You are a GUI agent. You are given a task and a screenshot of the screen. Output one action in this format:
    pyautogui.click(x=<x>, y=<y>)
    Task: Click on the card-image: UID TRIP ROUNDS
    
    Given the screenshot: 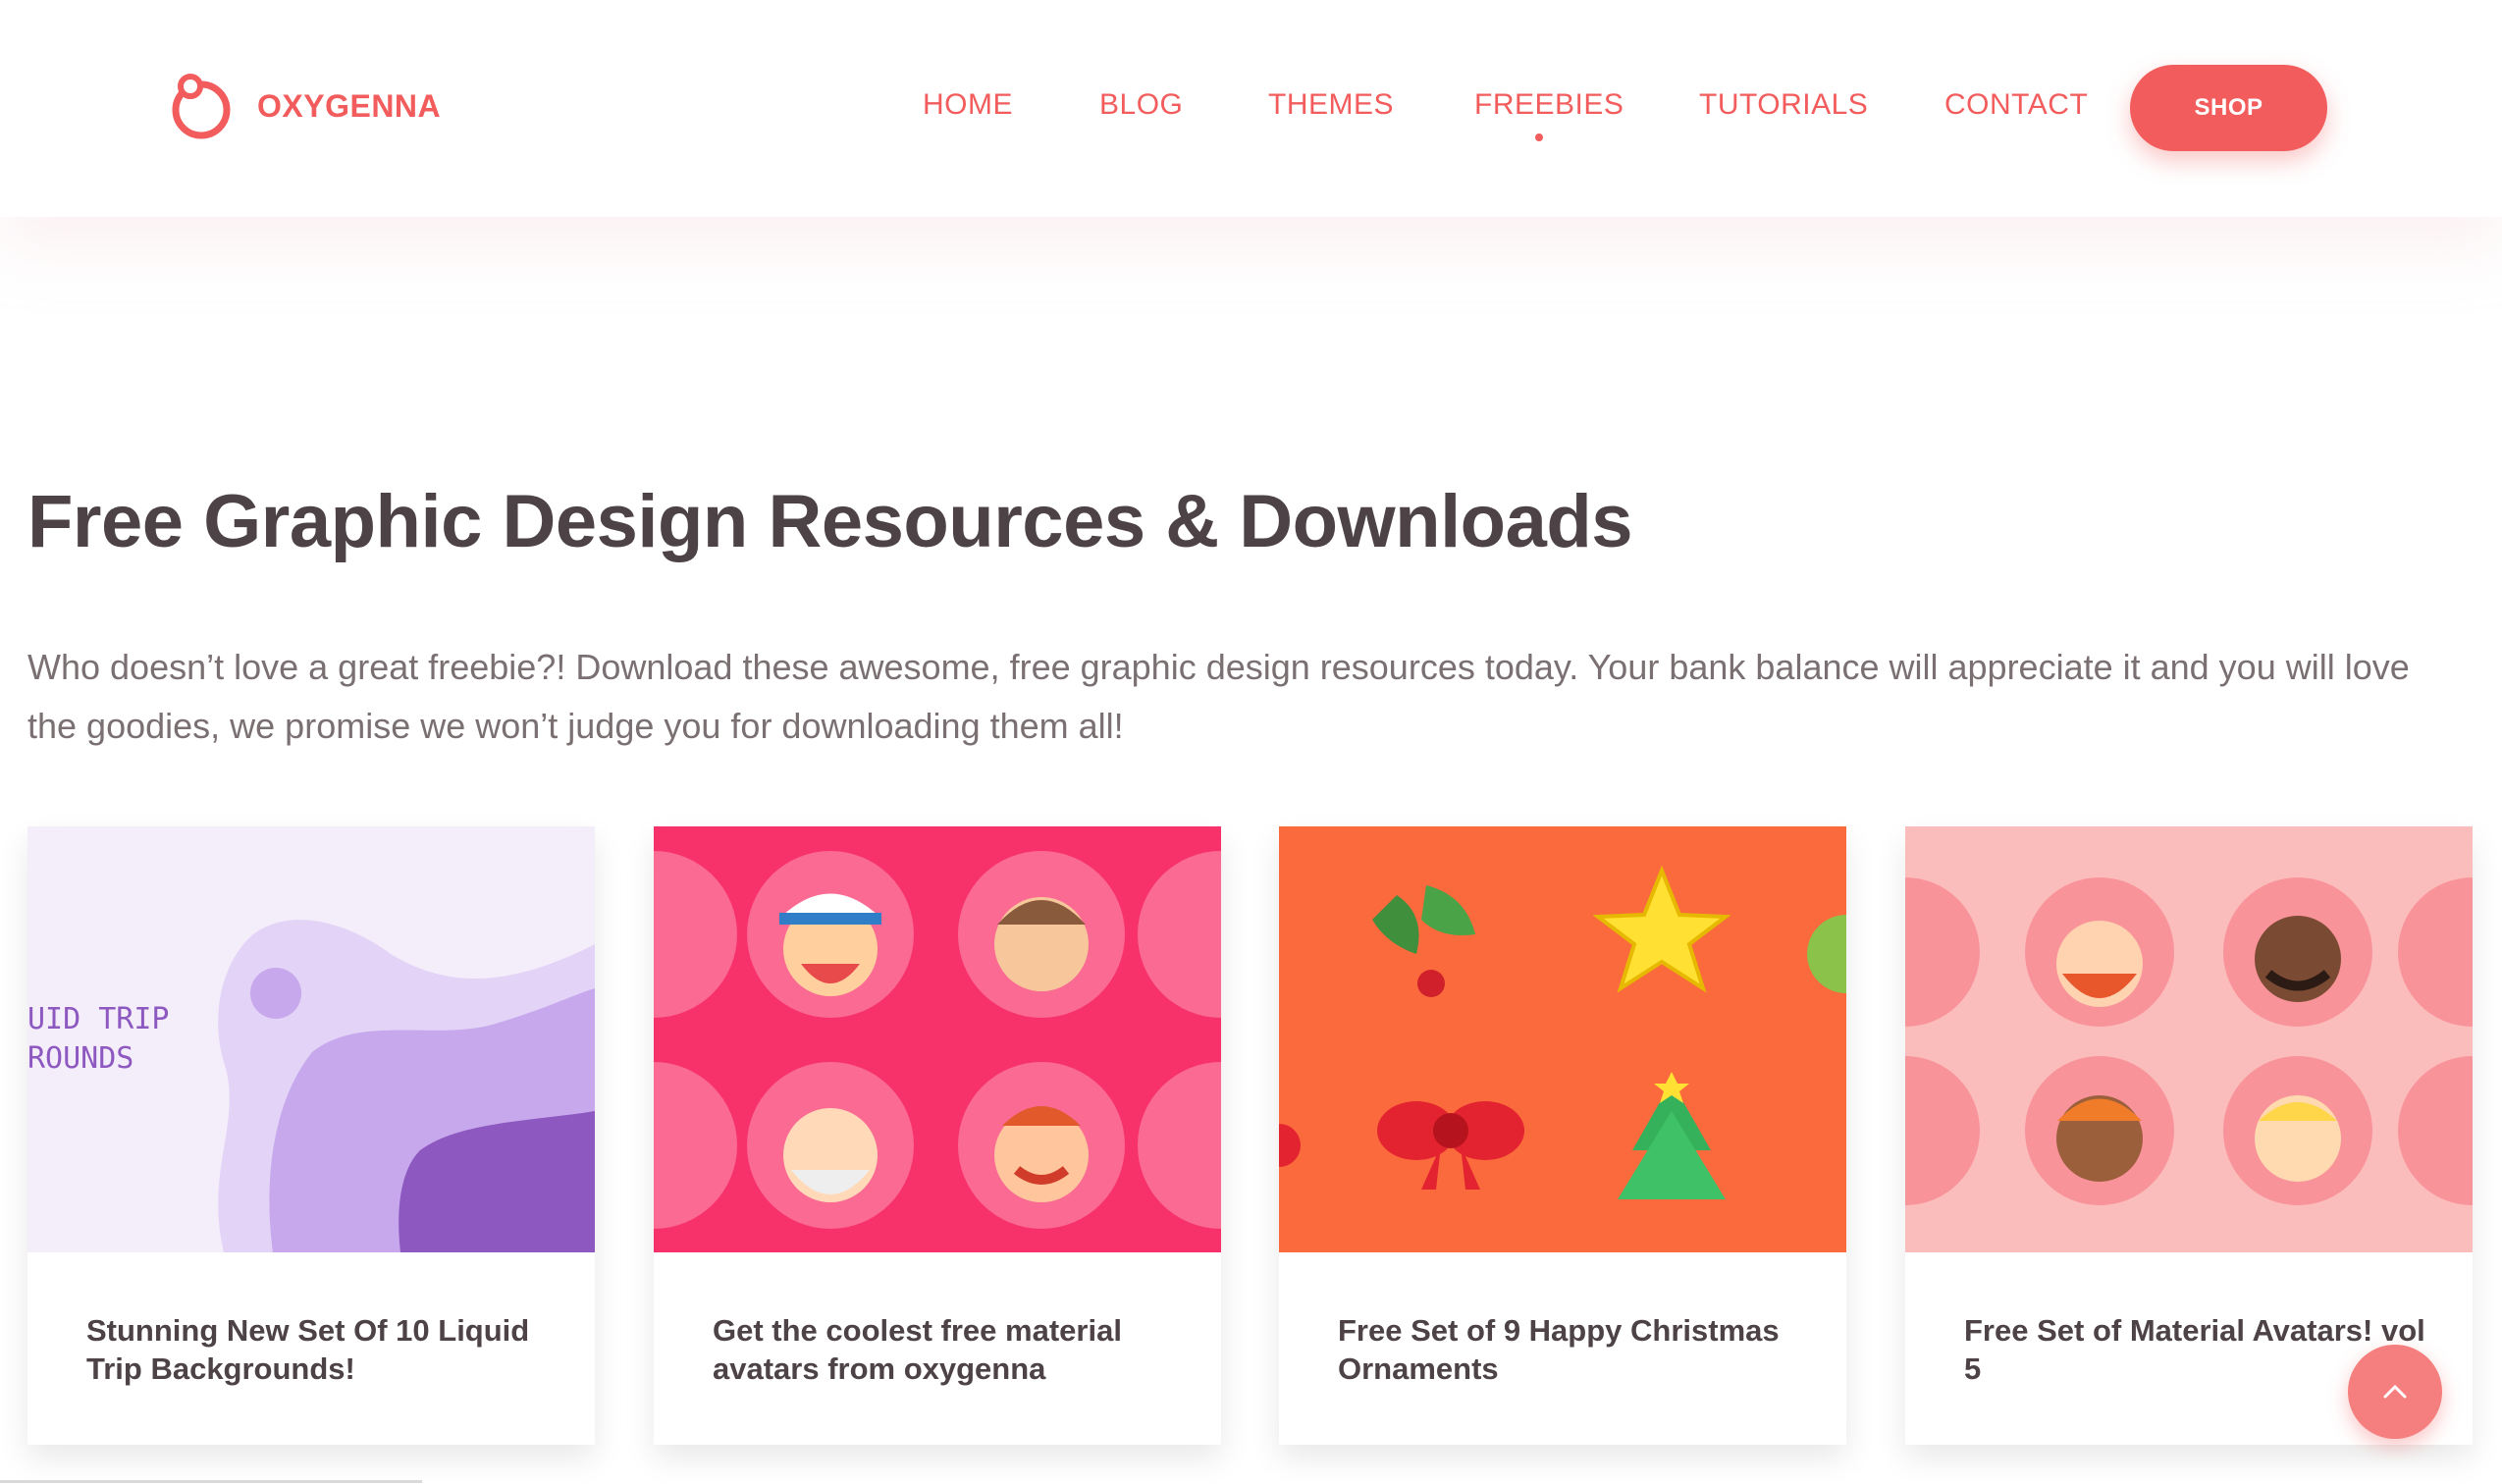 What is the action you would take?
    pyautogui.click(x=311, y=1039)
    